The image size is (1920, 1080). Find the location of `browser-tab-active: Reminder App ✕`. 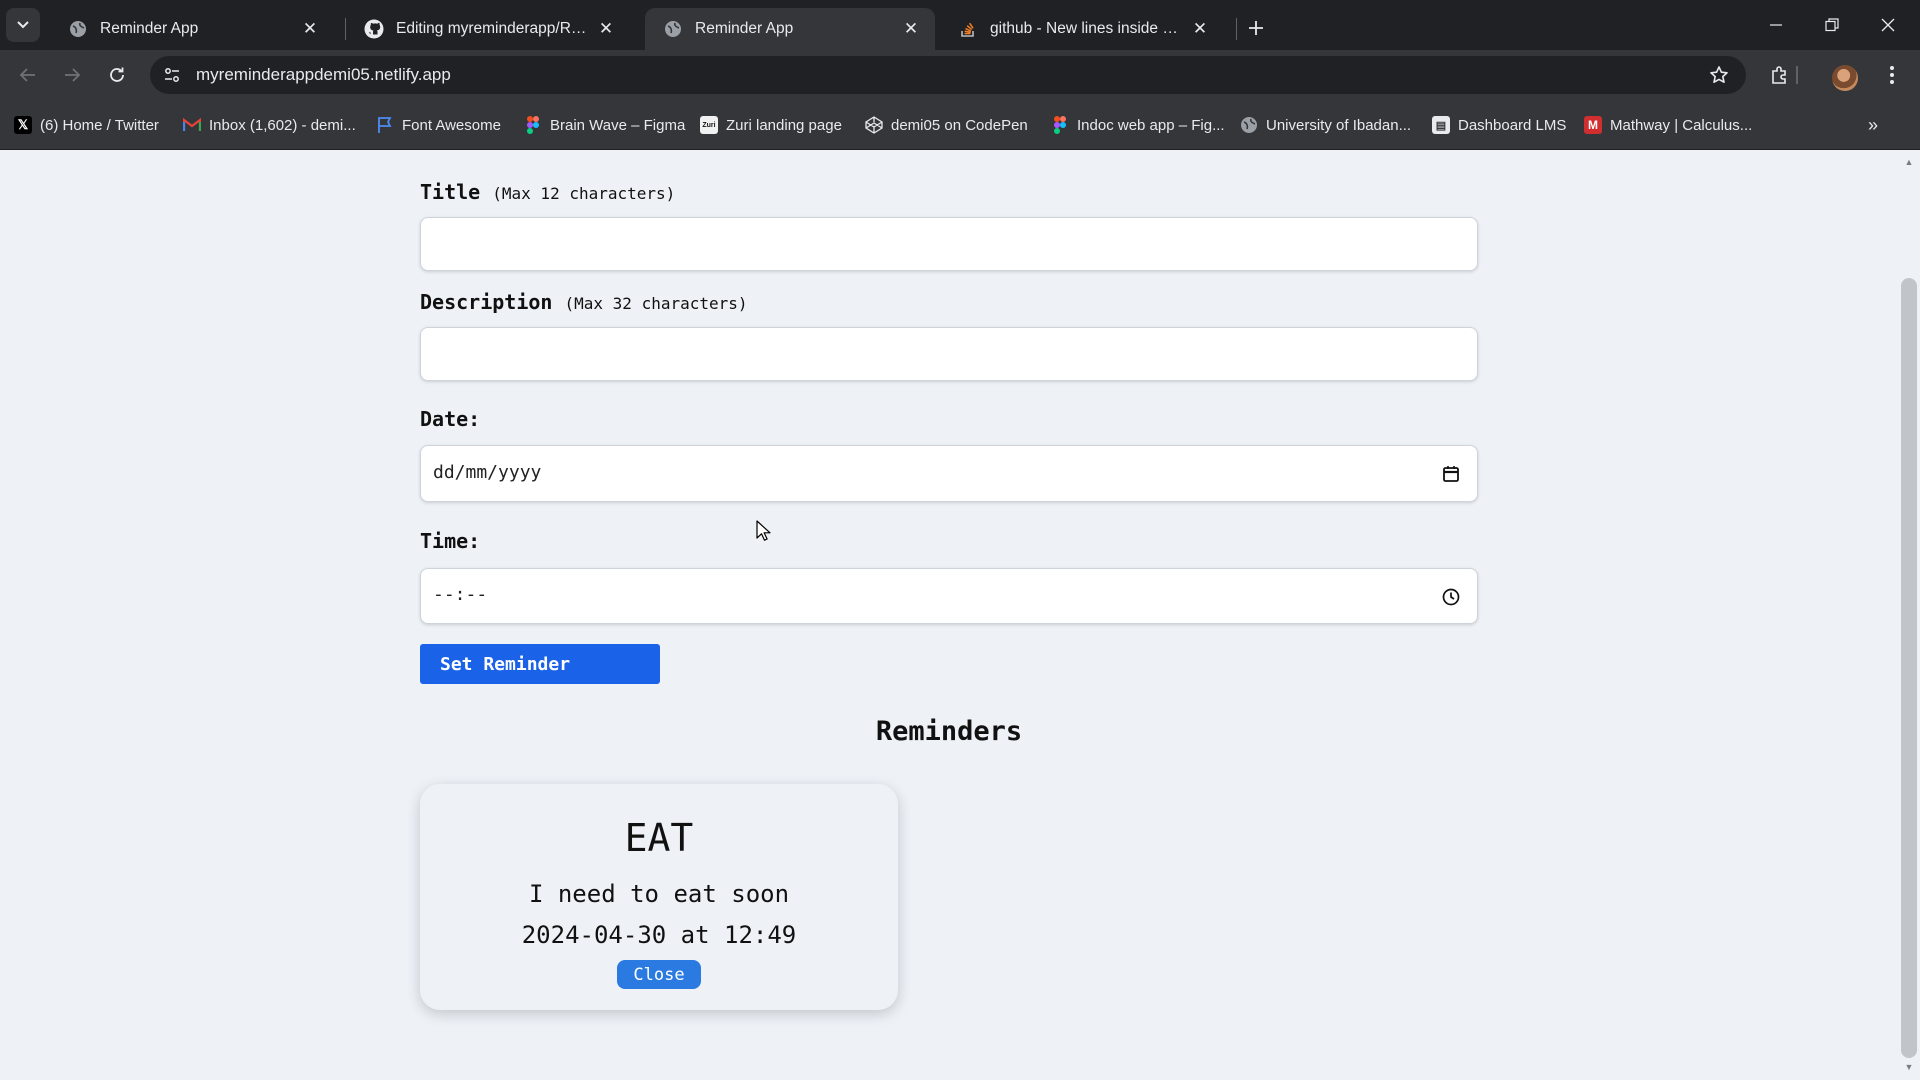

browser-tab-active: Reminder App ✕ is located at coordinates (790, 29).